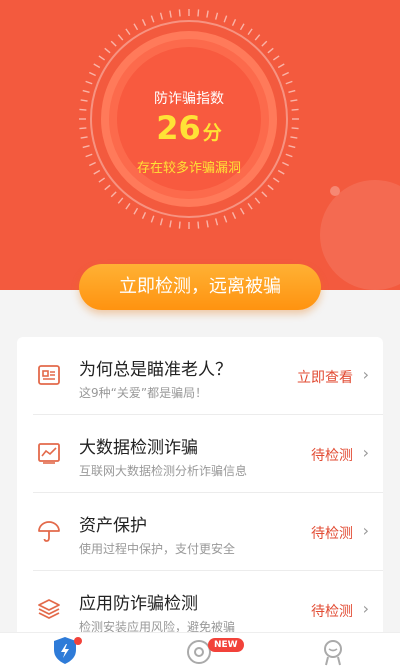  Describe the element at coordinates (155, 370) in the screenshot. I see `item-title: 为何总是瞄准老人？` at that location.